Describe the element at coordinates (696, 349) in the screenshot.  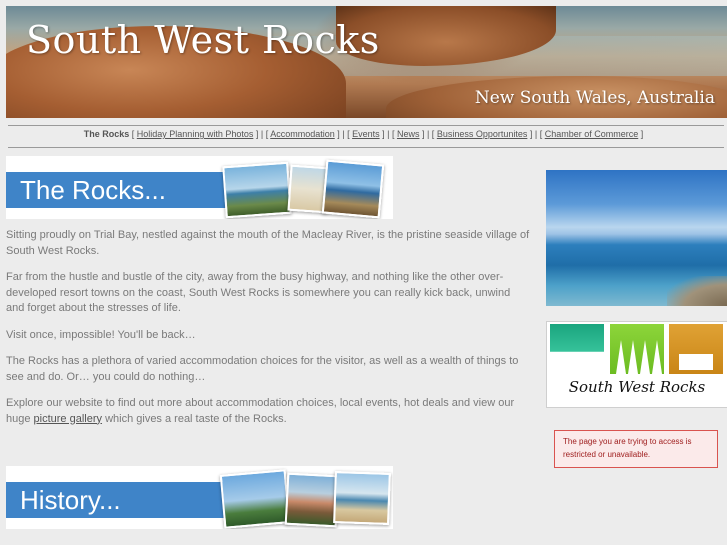
I see `logo-house-tile` at that location.